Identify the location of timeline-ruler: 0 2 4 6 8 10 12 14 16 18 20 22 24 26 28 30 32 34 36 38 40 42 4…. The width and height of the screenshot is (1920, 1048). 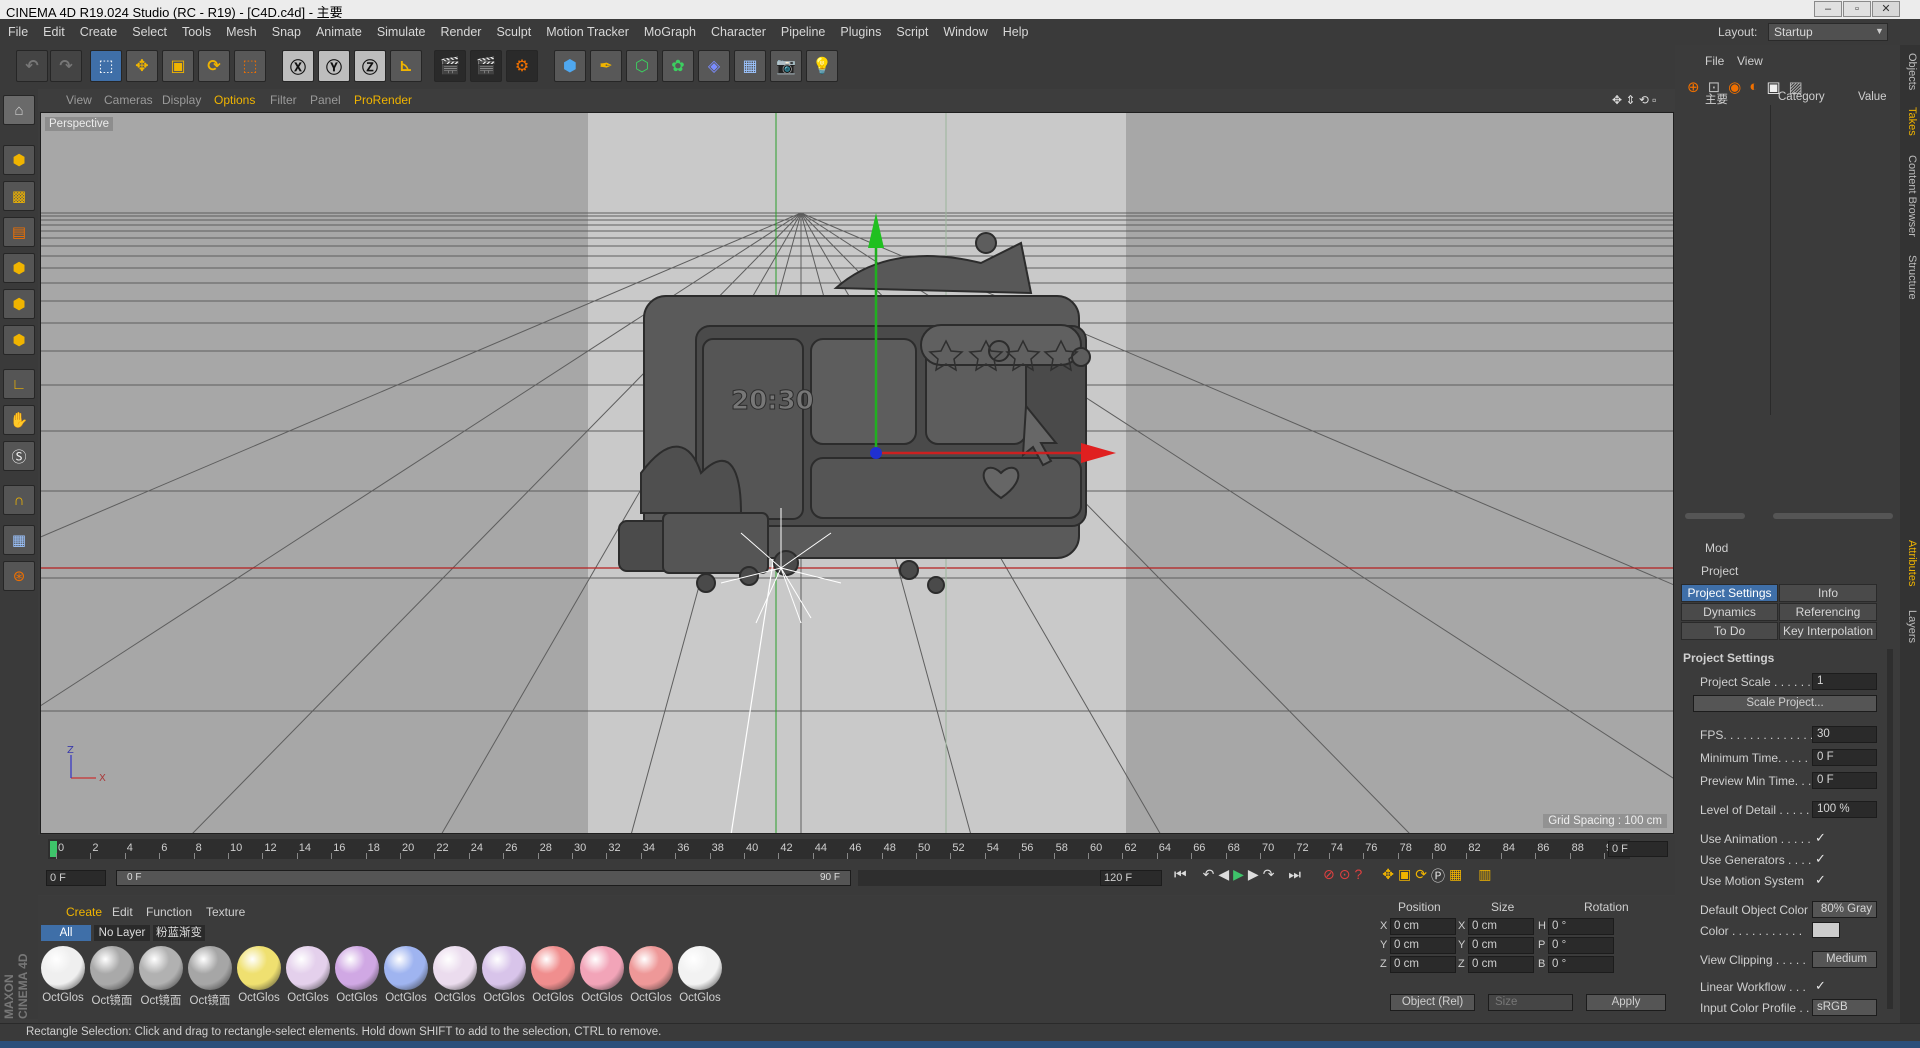
(839, 849).